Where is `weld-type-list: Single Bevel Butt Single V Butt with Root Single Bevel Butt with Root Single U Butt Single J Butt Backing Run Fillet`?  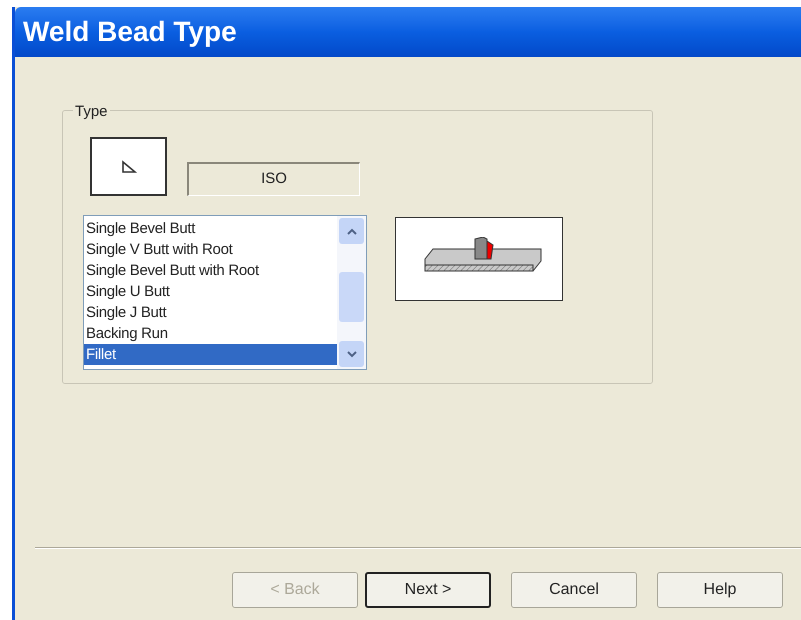 weld-type-list: Single Bevel Butt Single V Butt with Root Single Bevel Butt with Root Single U Butt Single J Butt Backing Run Fillet is located at coordinates (225, 292).